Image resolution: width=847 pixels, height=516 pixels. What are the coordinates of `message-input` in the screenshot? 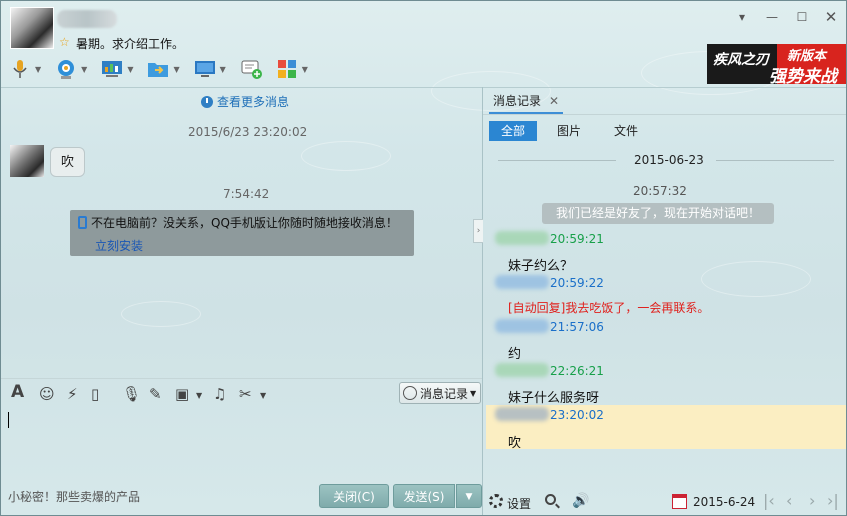 It's located at (8, 420).